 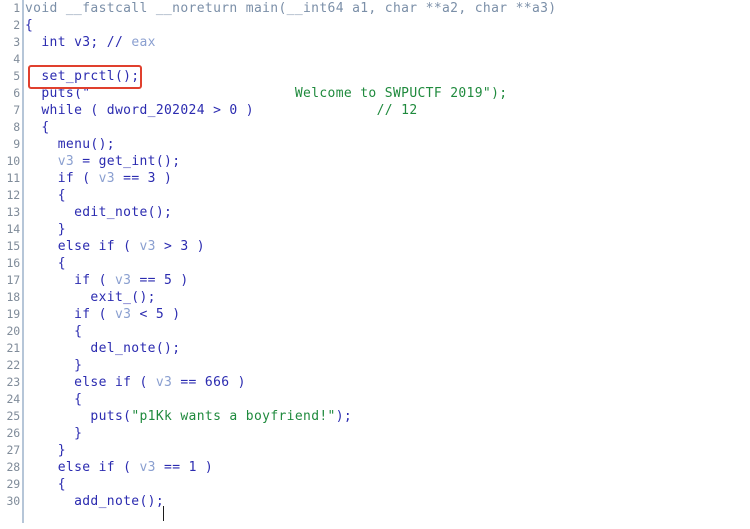 I want to click on code-line: del_note();, so click(x=102, y=348).